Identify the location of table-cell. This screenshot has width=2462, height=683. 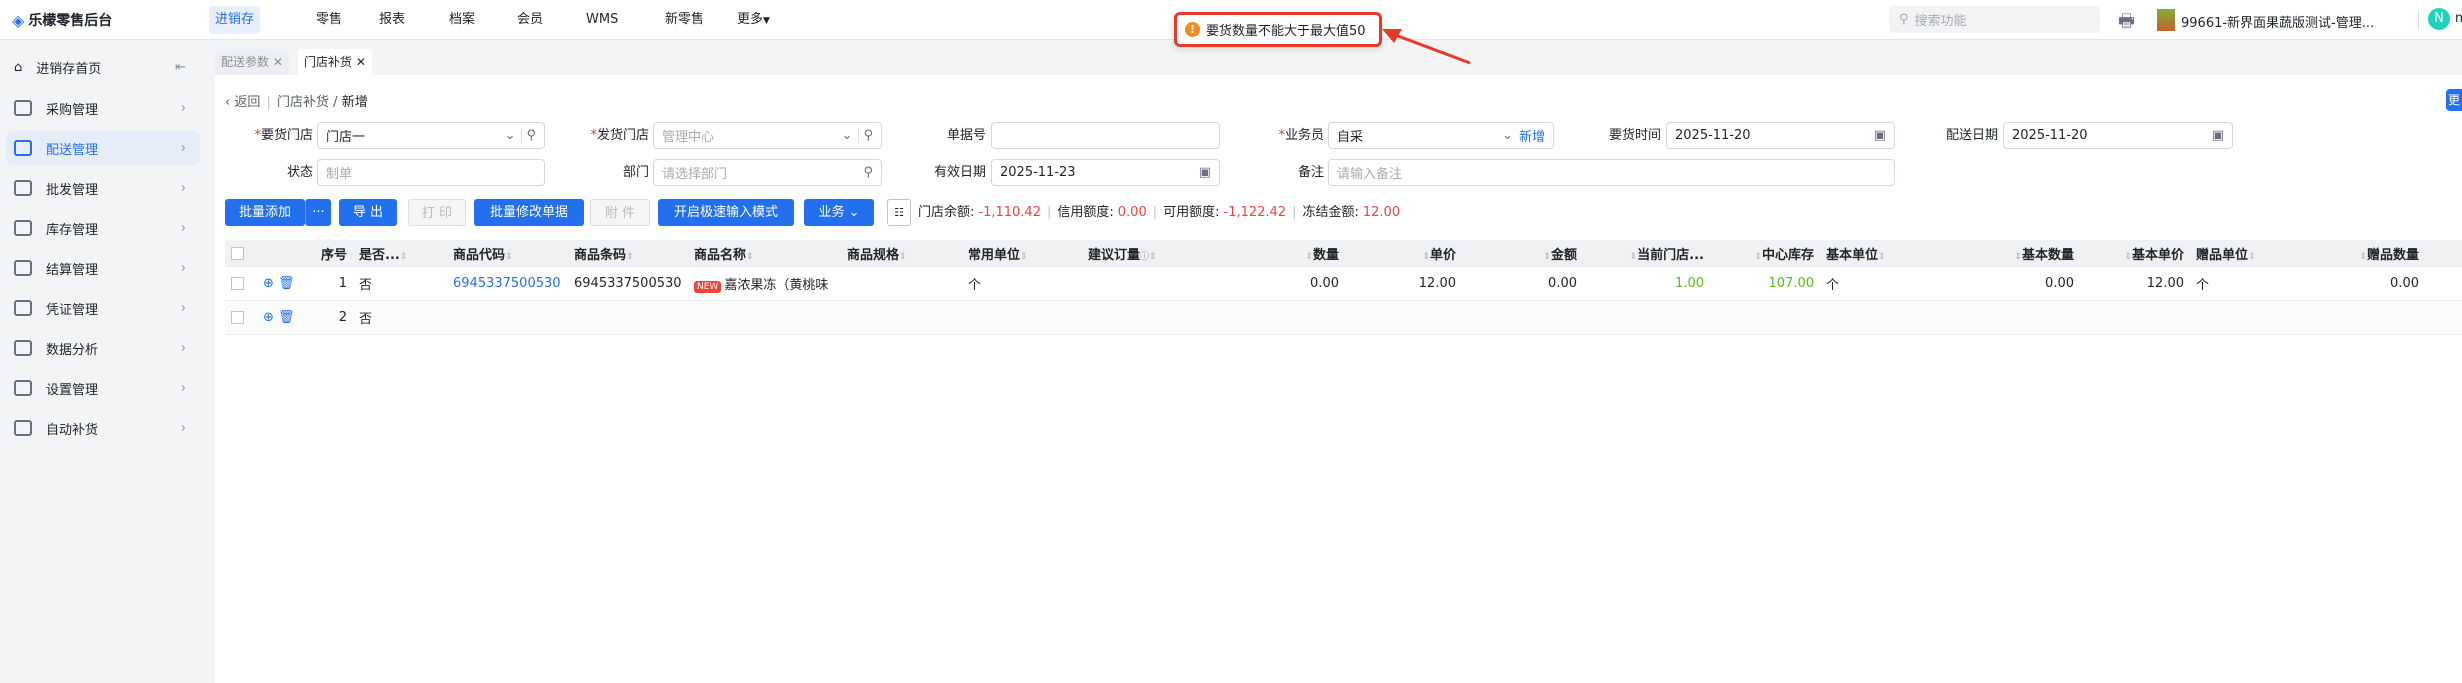
(241, 283).